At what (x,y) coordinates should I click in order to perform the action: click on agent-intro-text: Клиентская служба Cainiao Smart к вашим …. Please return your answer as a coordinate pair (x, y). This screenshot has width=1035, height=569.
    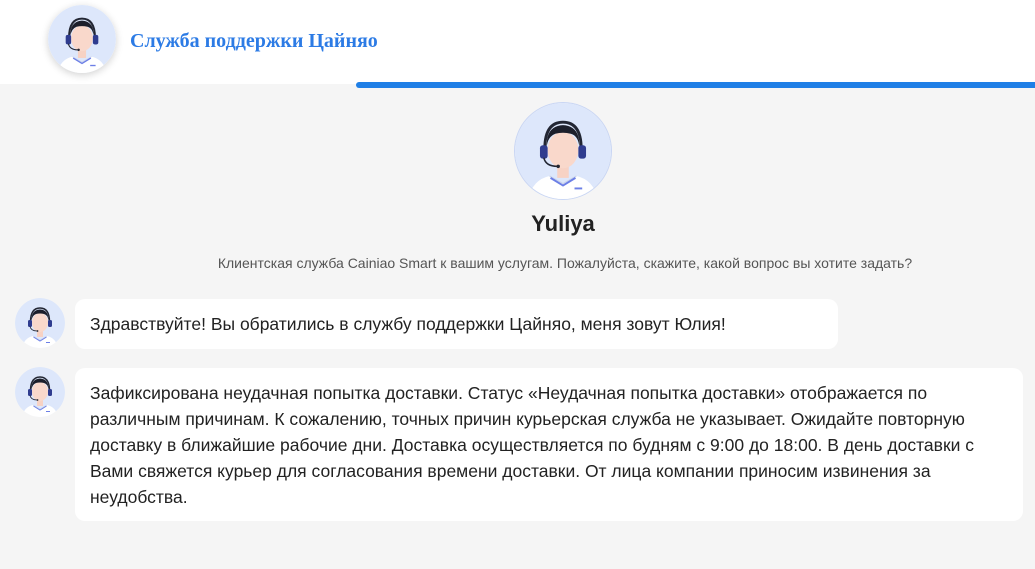
    Looking at the image, I should click on (565, 263).